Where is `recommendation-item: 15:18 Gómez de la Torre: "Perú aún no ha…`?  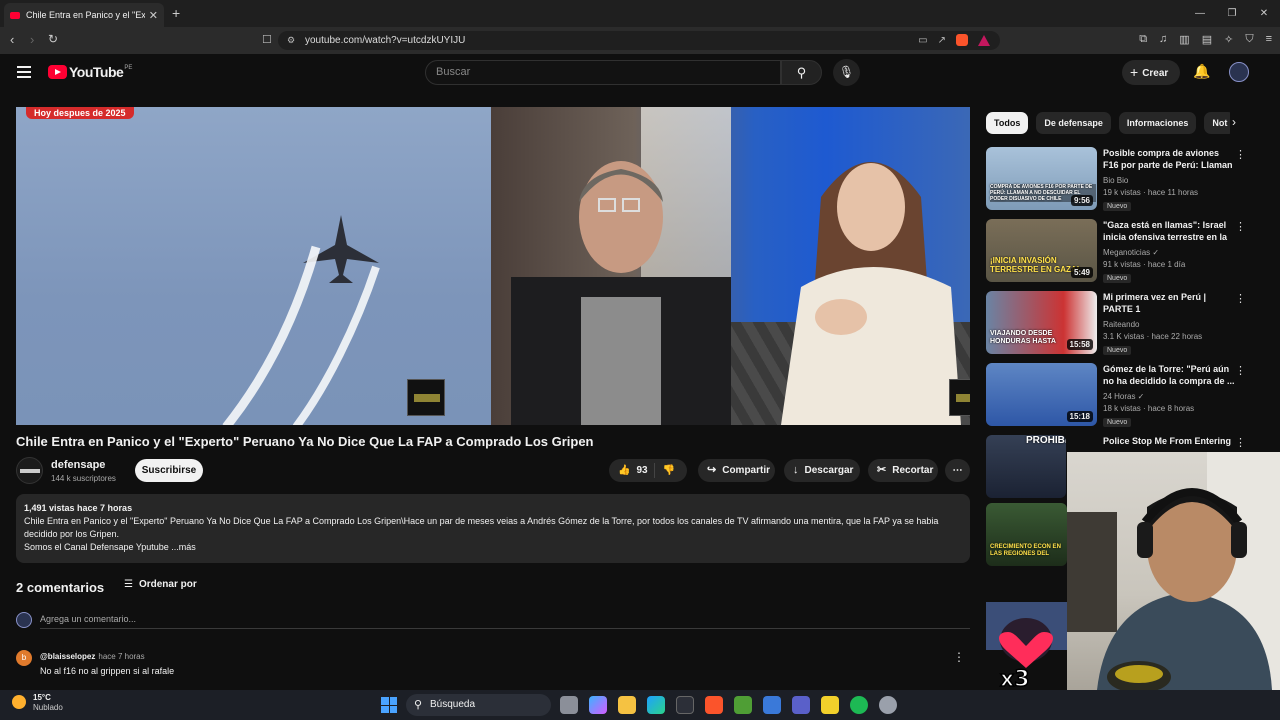 recommendation-item: 15:18 Gómez de la Torre: "Perú aún no ha… is located at coordinates (1116, 396).